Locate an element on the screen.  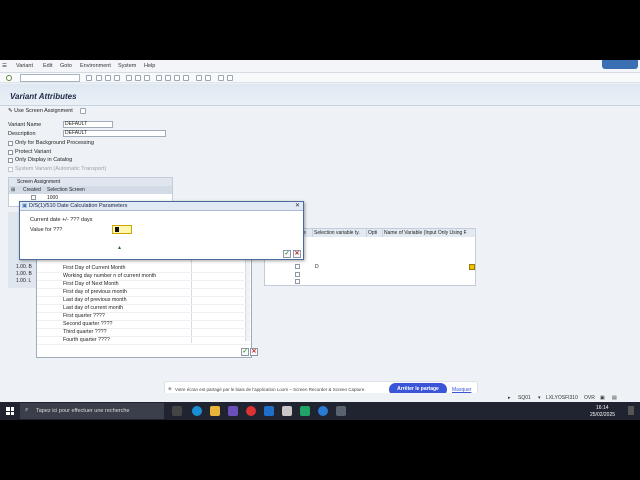
dropdown-item: Third quarter ???? is located at coordinates (85, 332).